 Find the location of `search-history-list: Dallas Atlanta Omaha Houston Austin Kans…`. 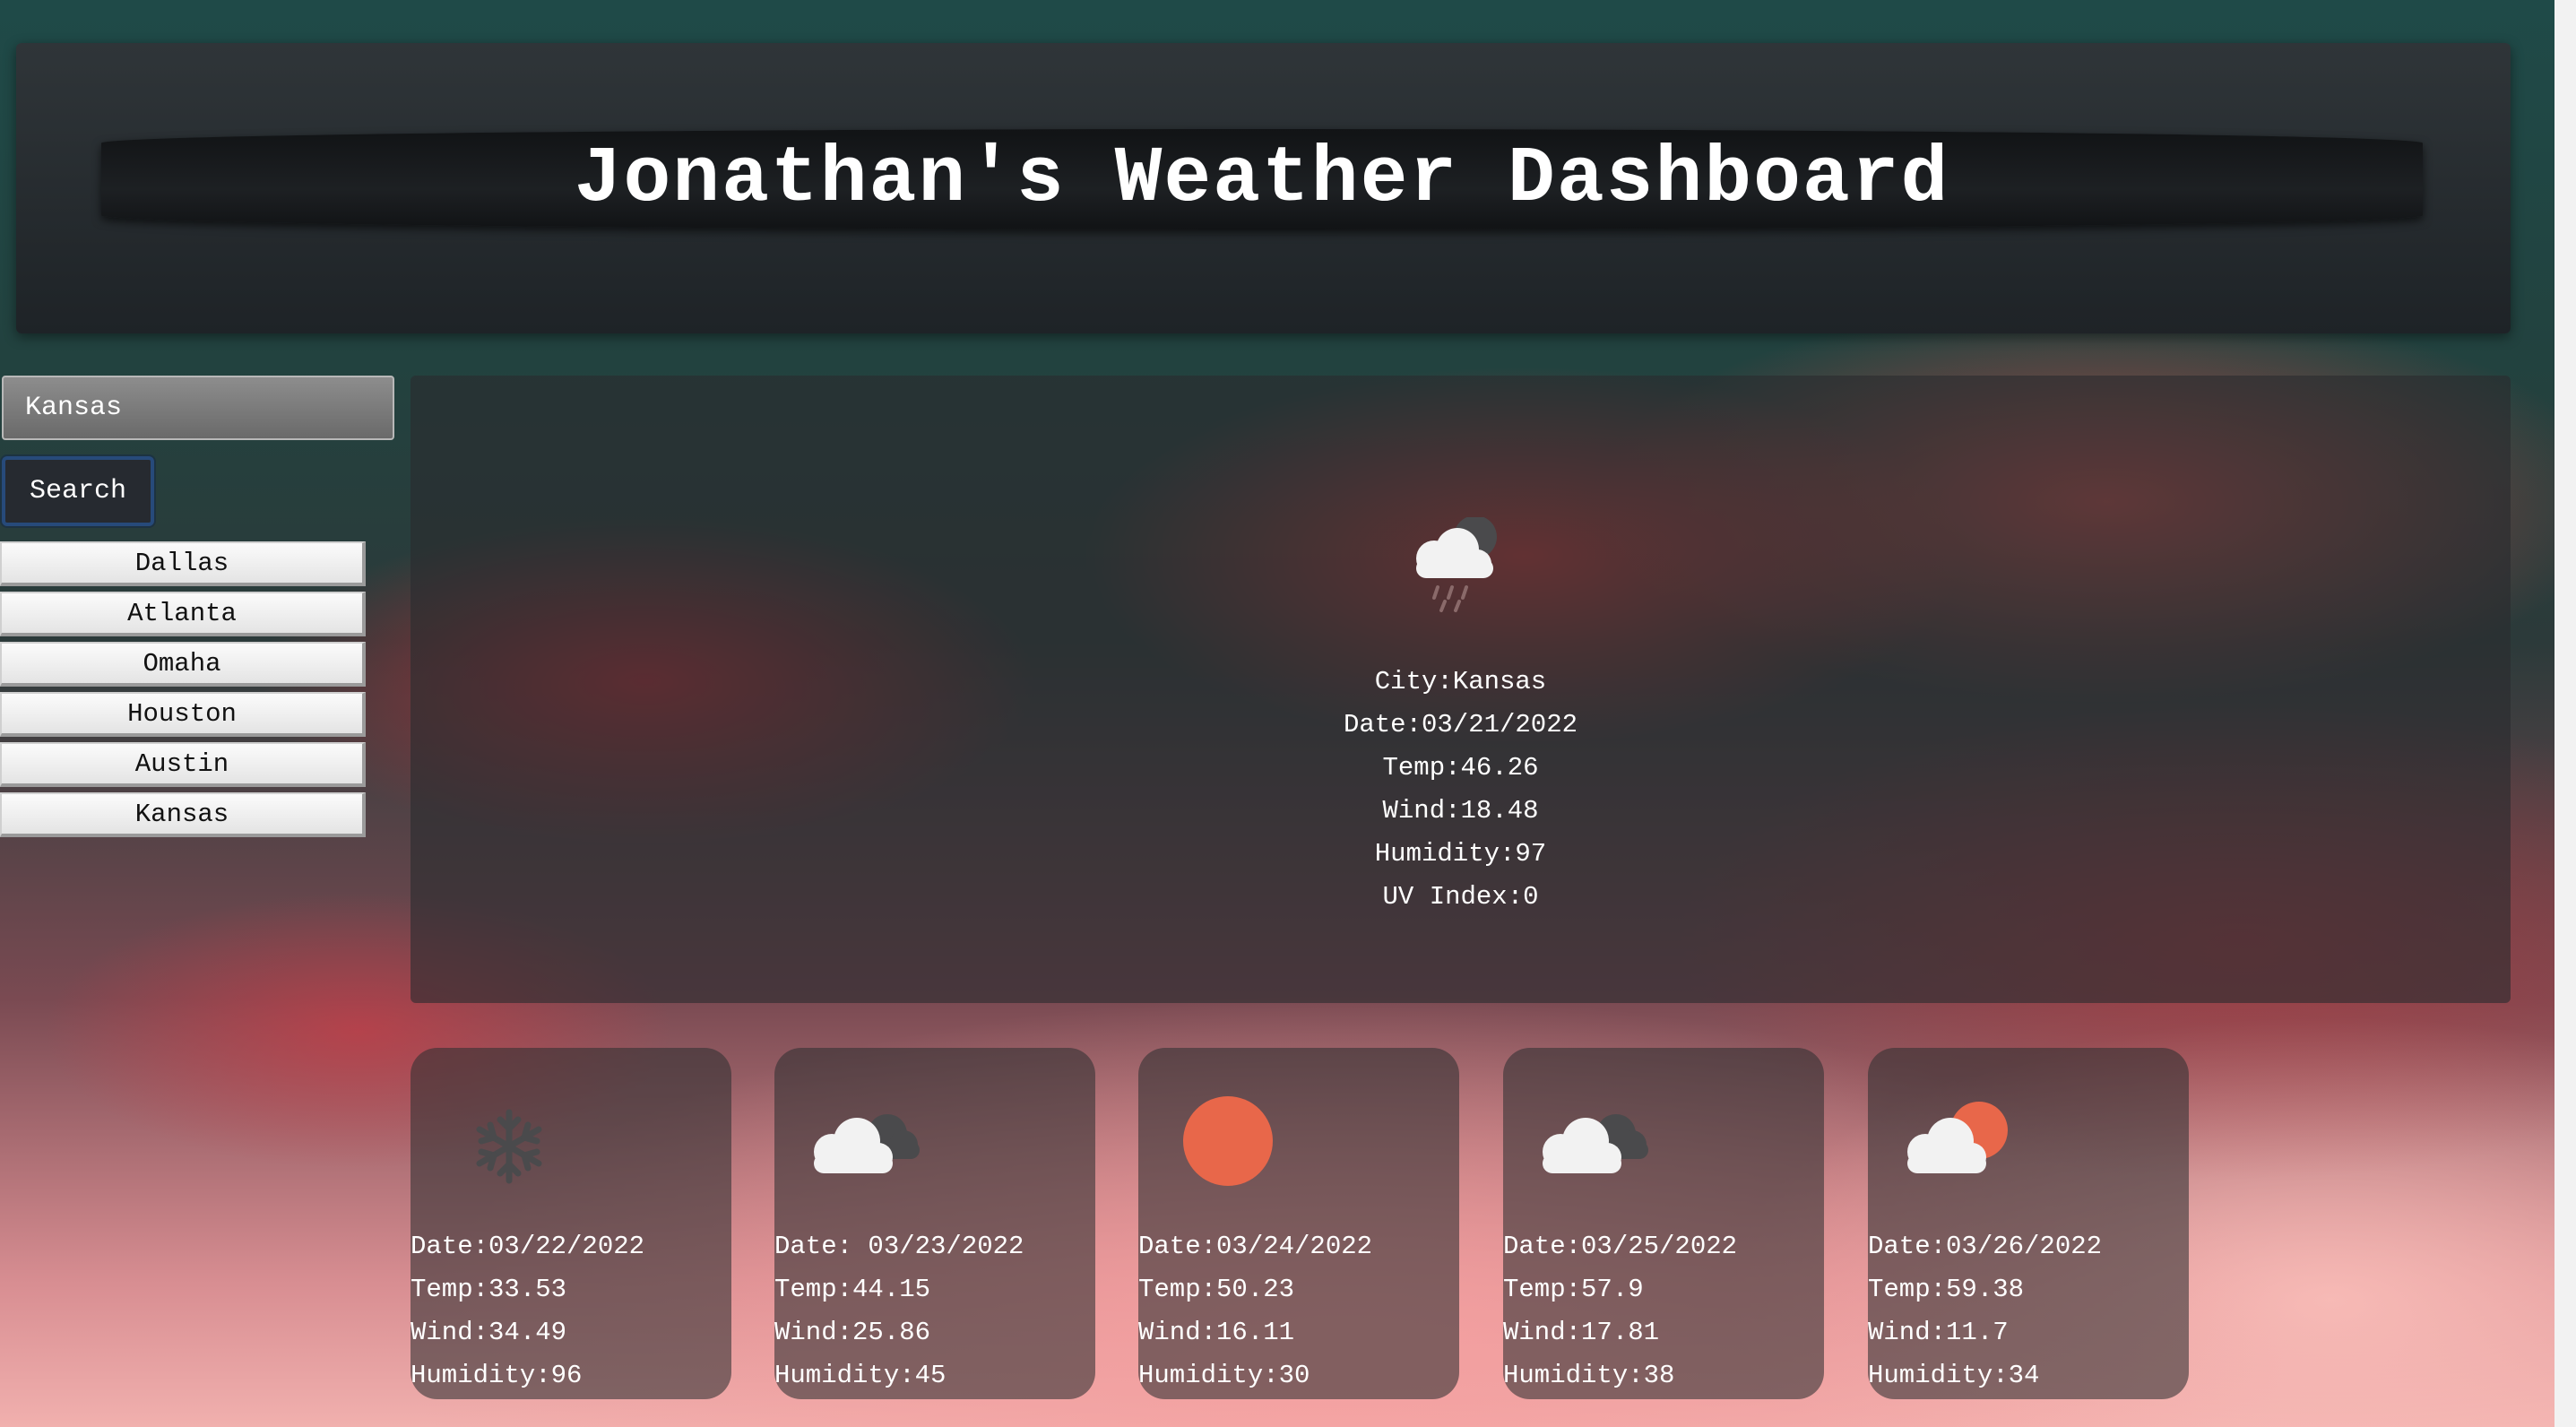

search-history-list: Dallas Atlanta Omaha Houston Austin Kans… is located at coordinates (183, 692).